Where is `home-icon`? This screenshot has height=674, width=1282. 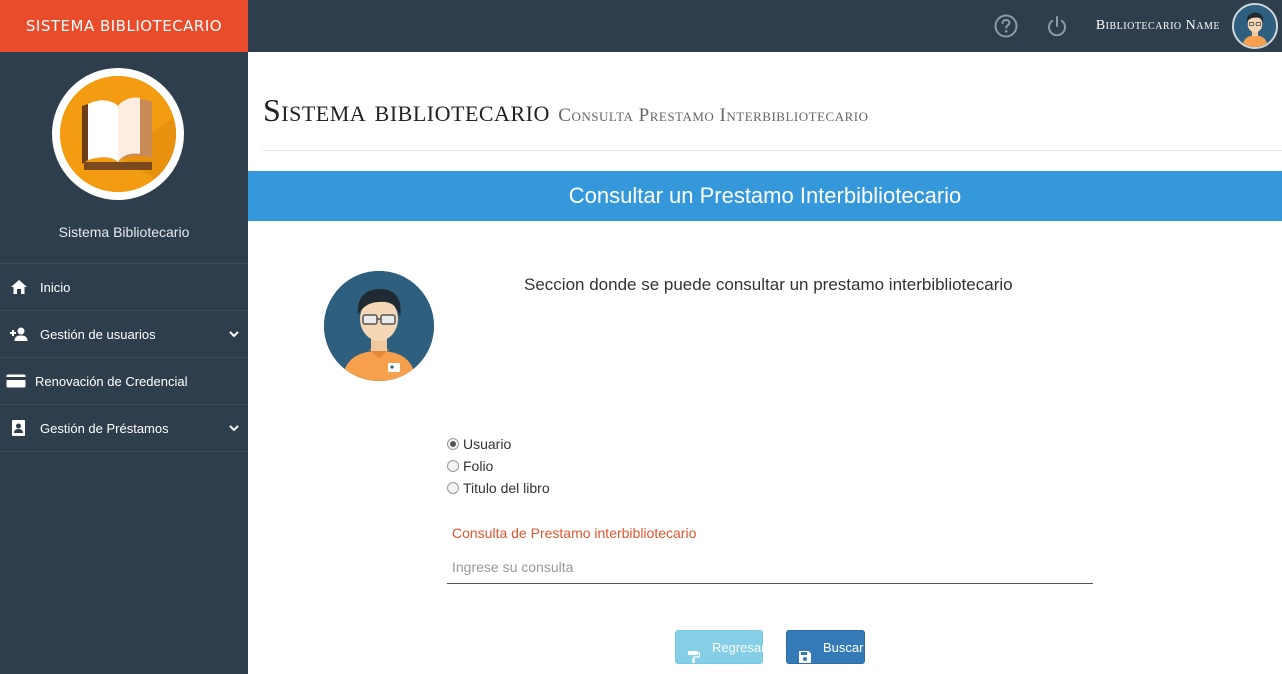 home-icon is located at coordinates (19, 287).